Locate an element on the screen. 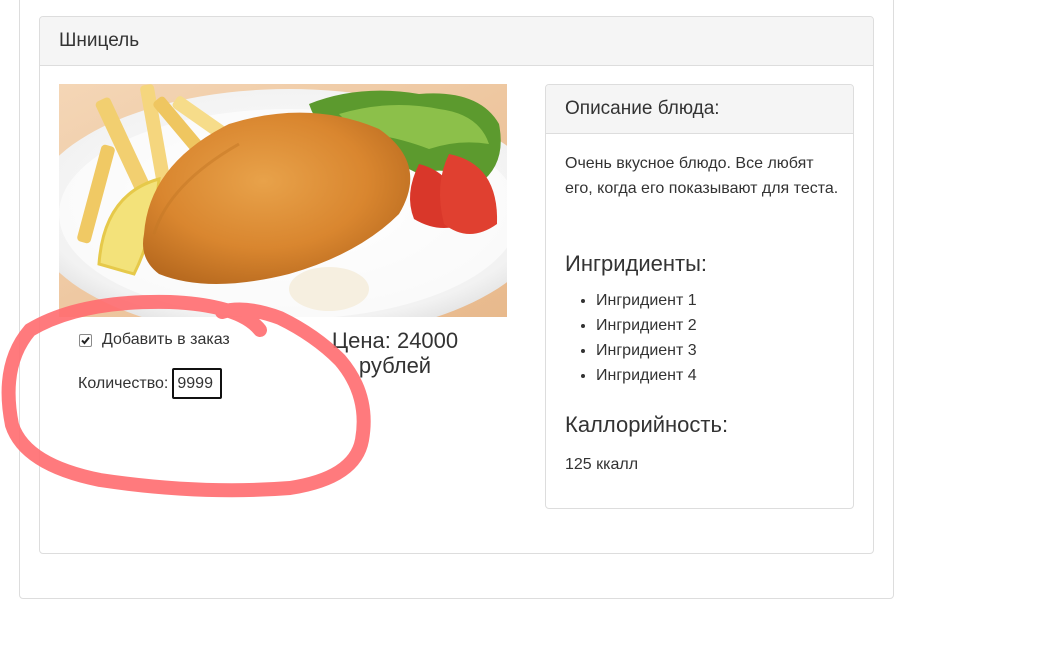 Image resolution: width=1048 pixels, height=647 pixels. price-line-1: Цена: 24000 is located at coordinates (395, 340).